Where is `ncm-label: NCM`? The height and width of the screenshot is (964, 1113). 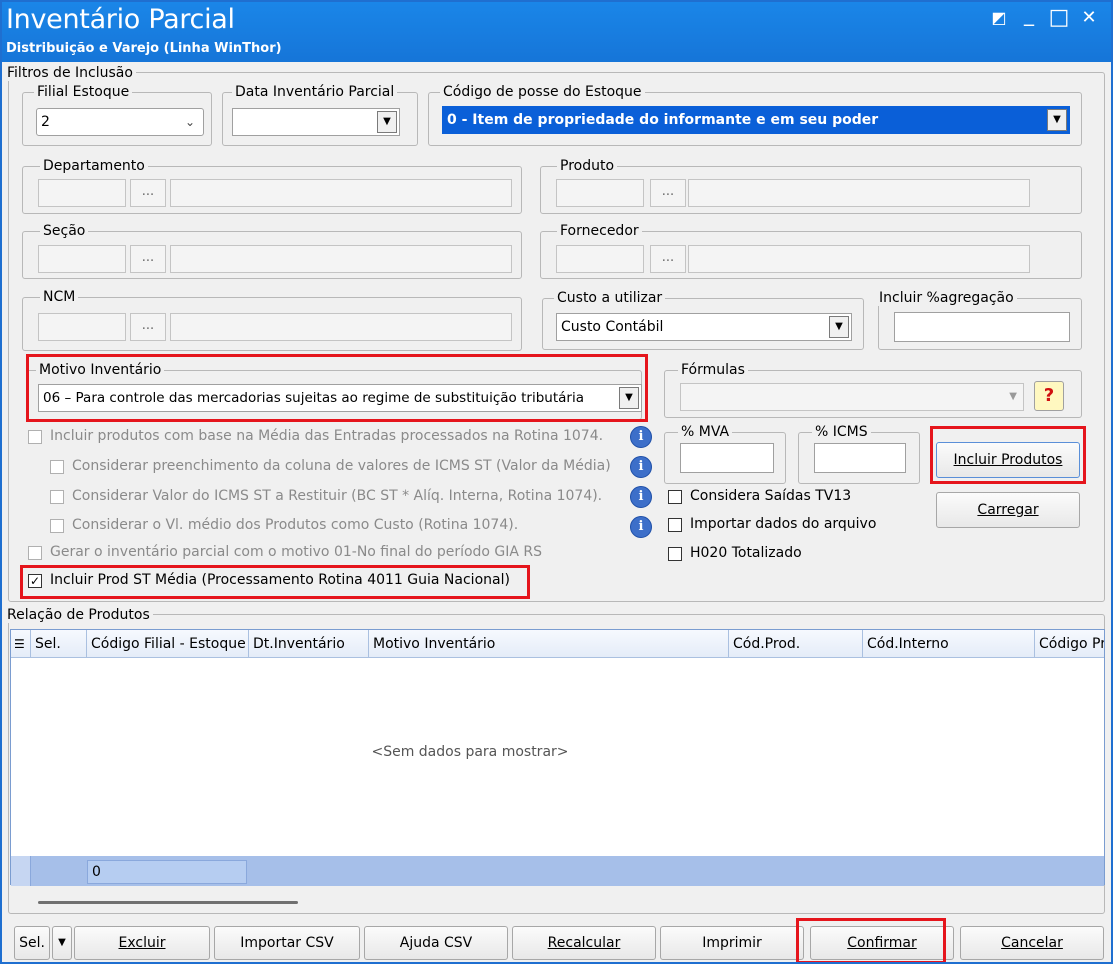 ncm-label: NCM is located at coordinates (59, 297).